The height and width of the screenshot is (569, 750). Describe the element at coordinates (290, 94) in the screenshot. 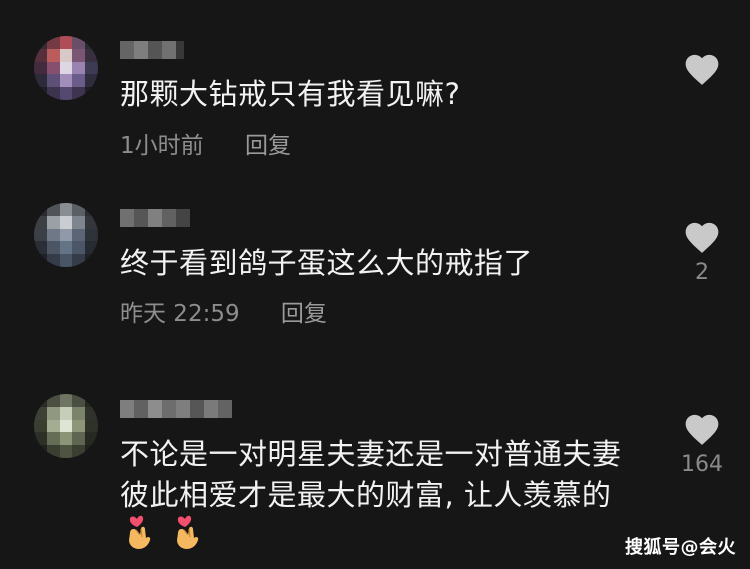

I see `comment-text: 那颗大钻戒只有我看见嘛?` at that location.